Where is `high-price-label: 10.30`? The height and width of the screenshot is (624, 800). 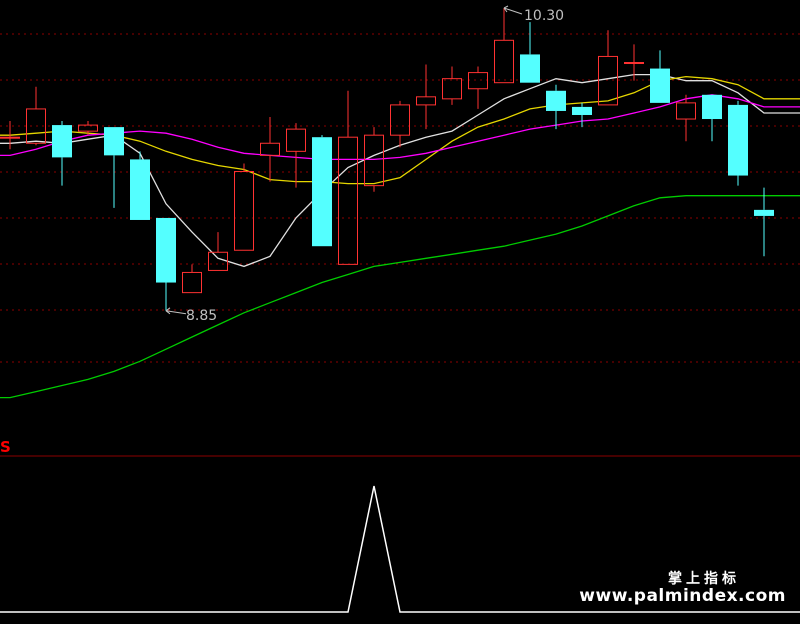 high-price-label: 10.30 is located at coordinates (544, 16).